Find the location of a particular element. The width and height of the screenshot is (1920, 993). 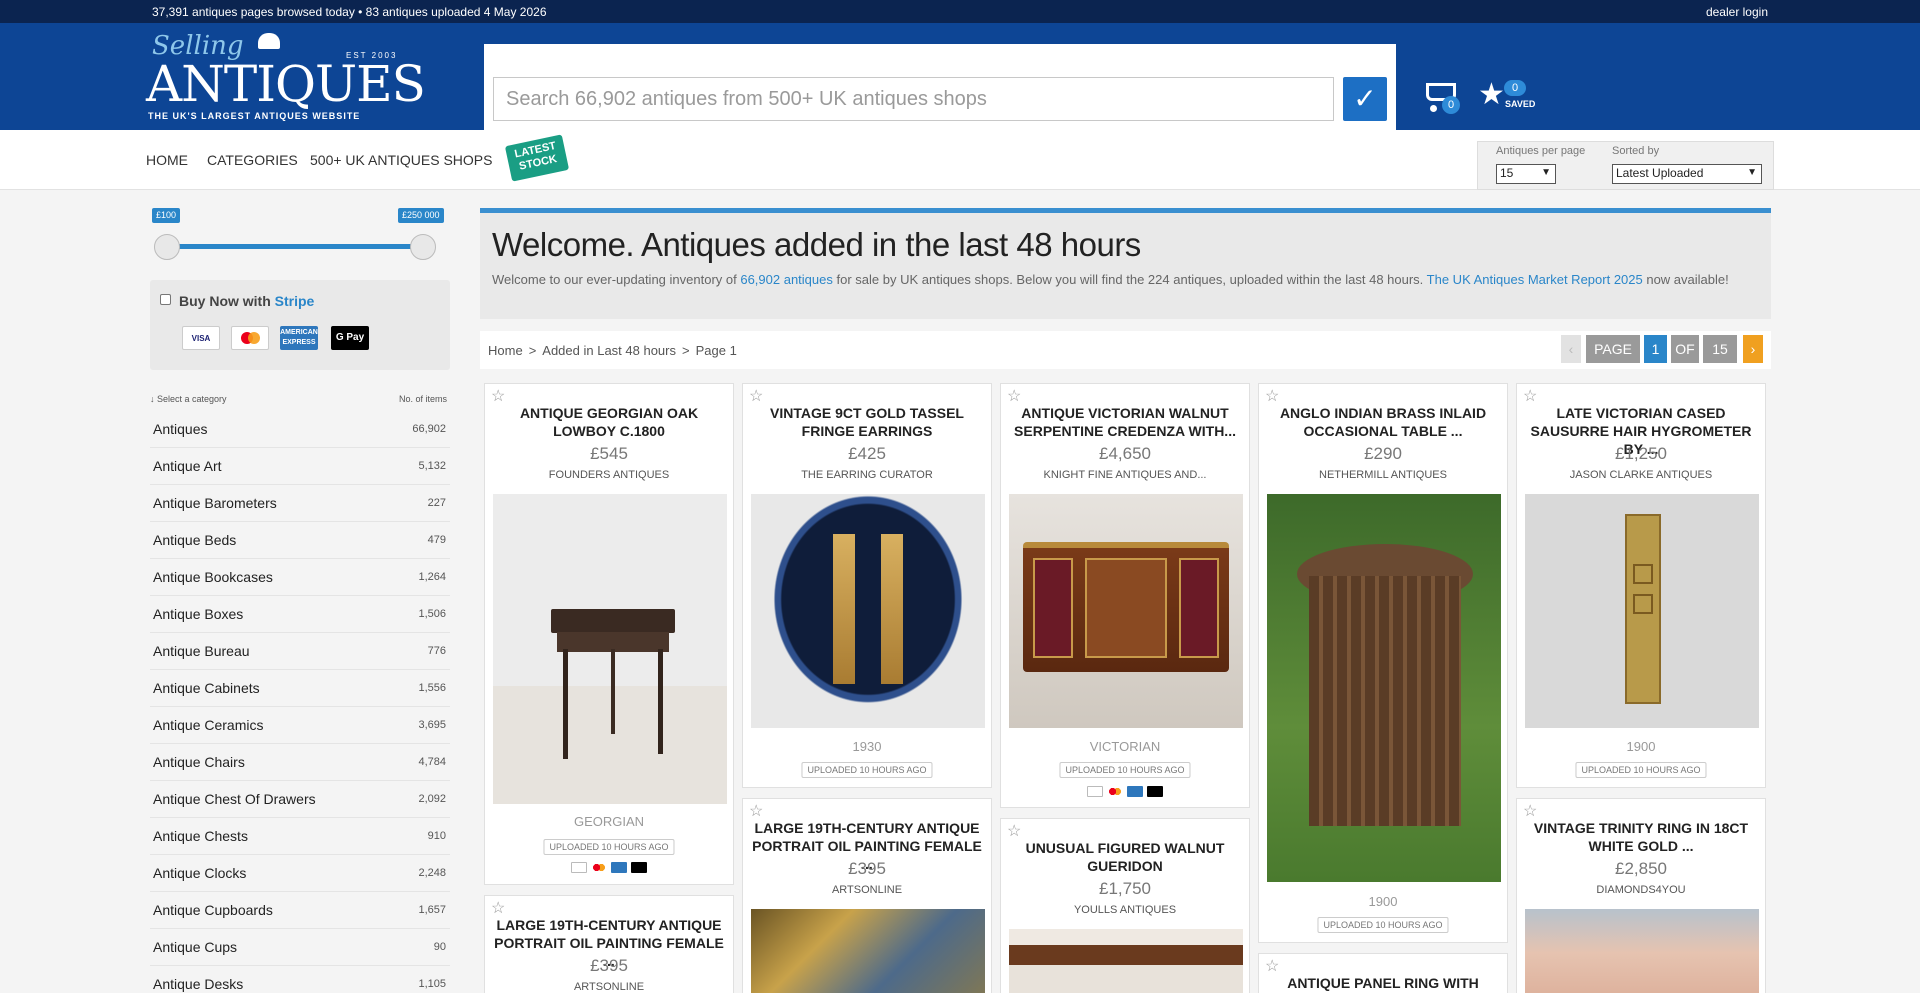

price-min-handle is located at coordinates (167, 247).